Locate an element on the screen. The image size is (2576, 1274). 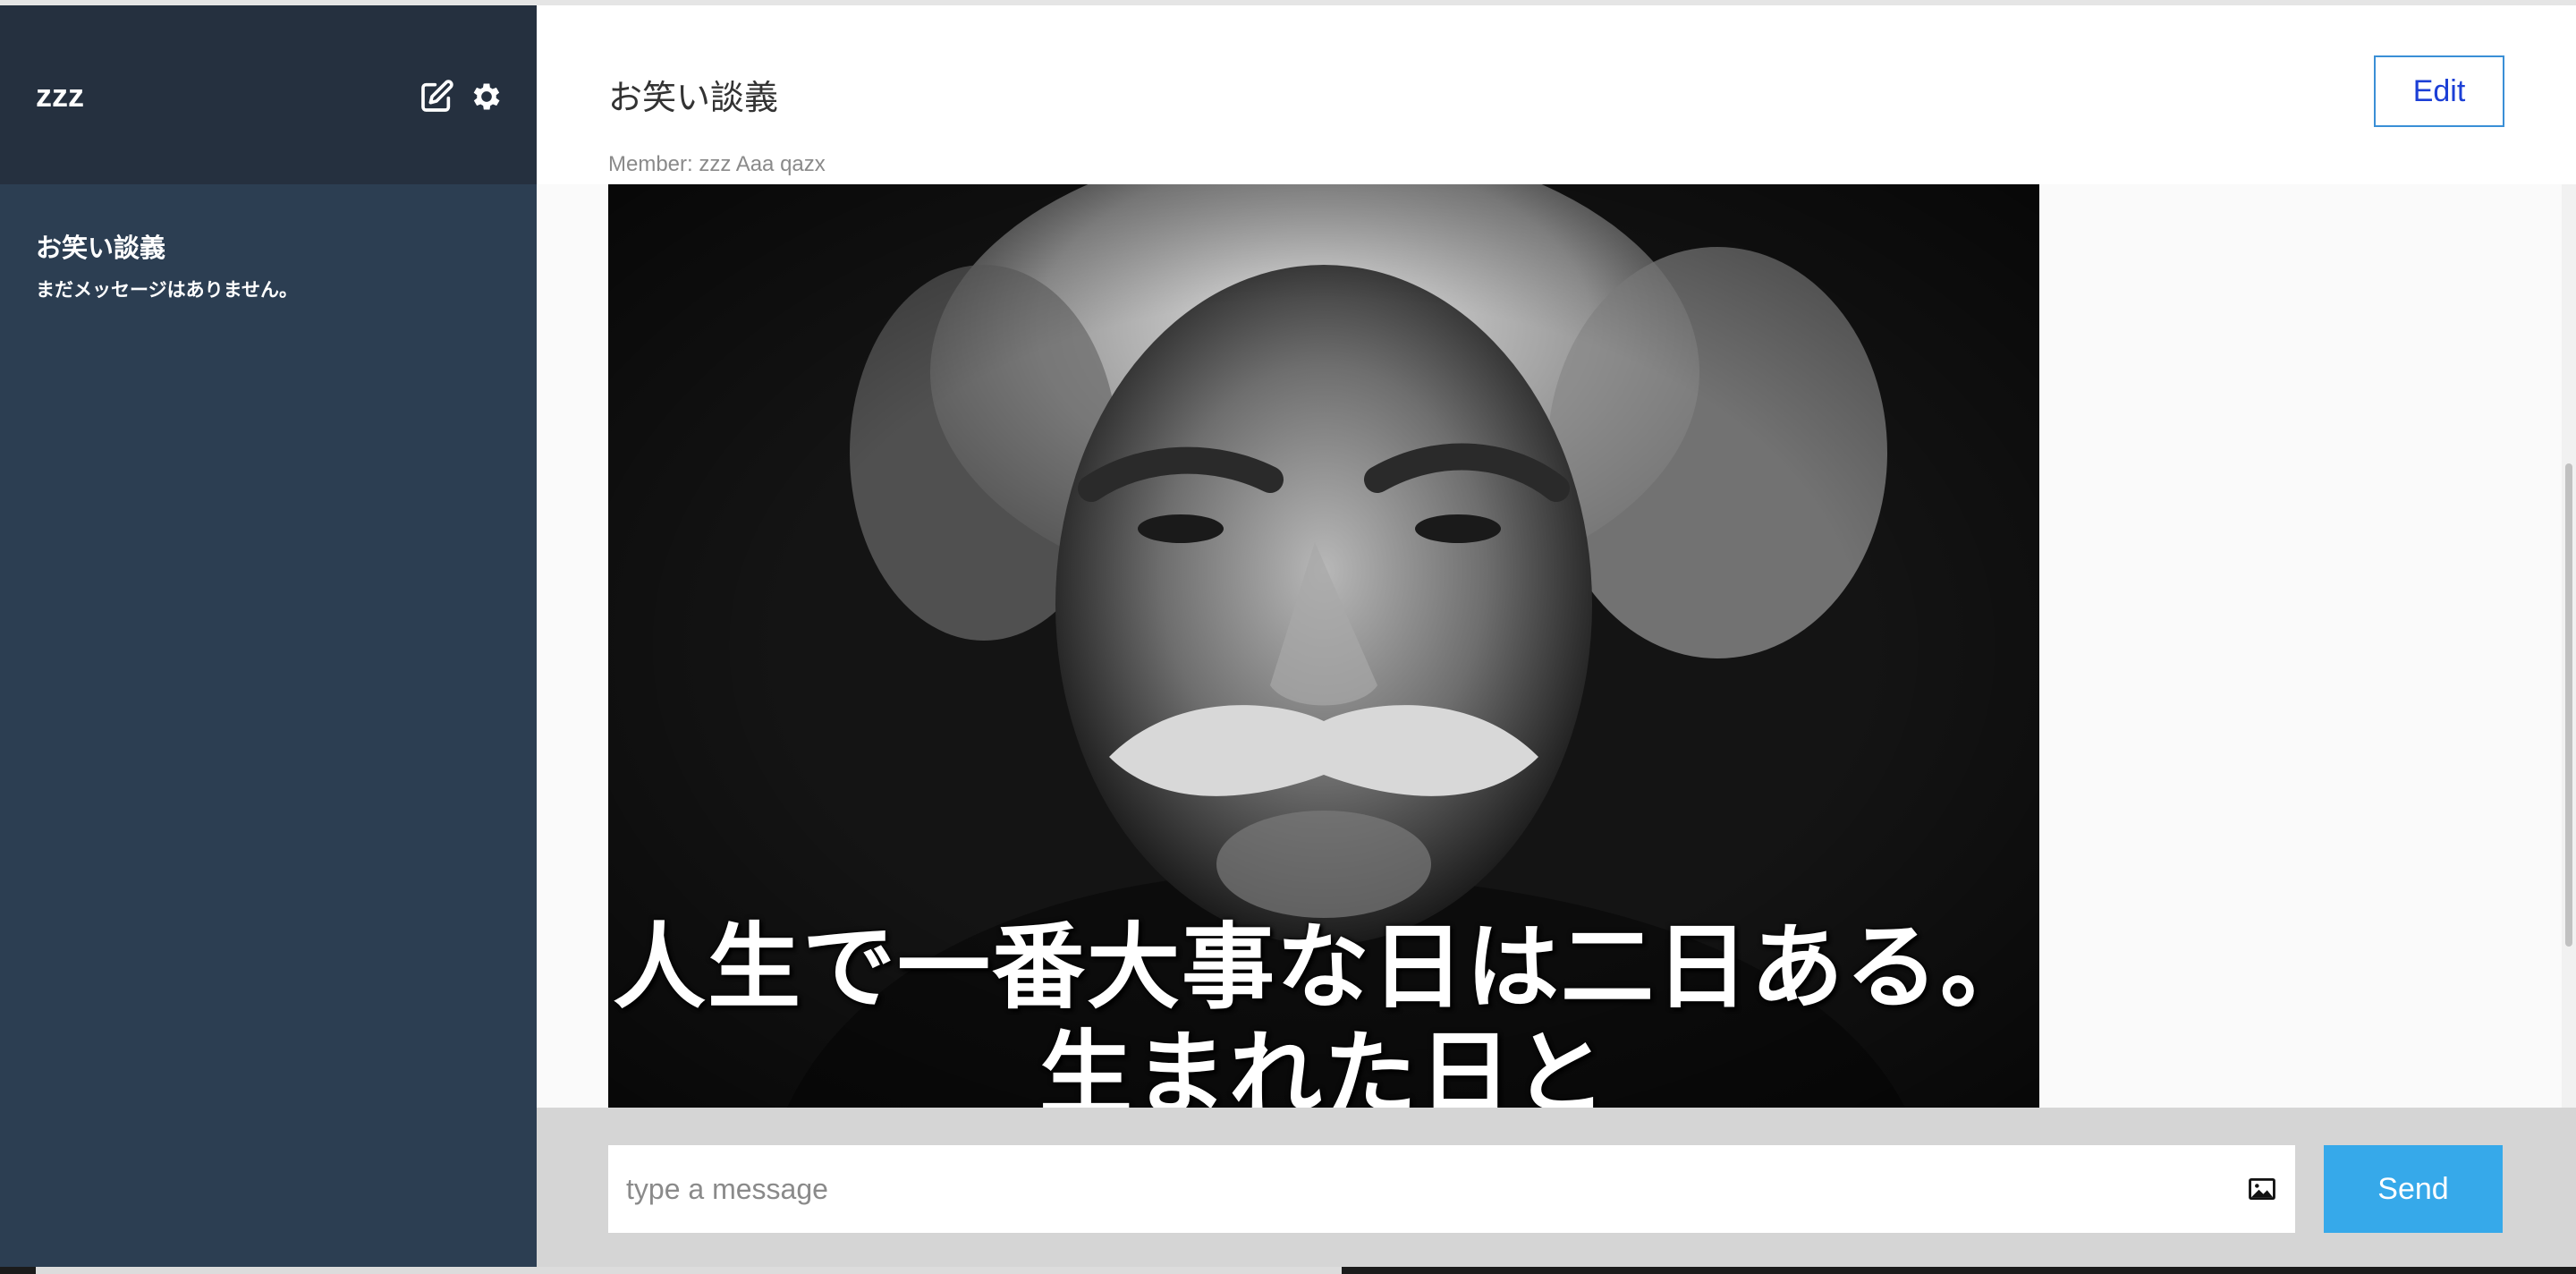
user-name: zzz is located at coordinates (60, 95).